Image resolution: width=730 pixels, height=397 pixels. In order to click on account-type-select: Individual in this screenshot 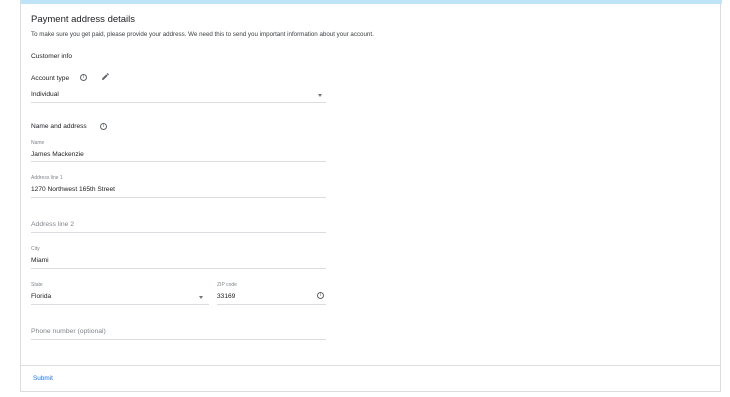, I will do `click(45, 94)`.